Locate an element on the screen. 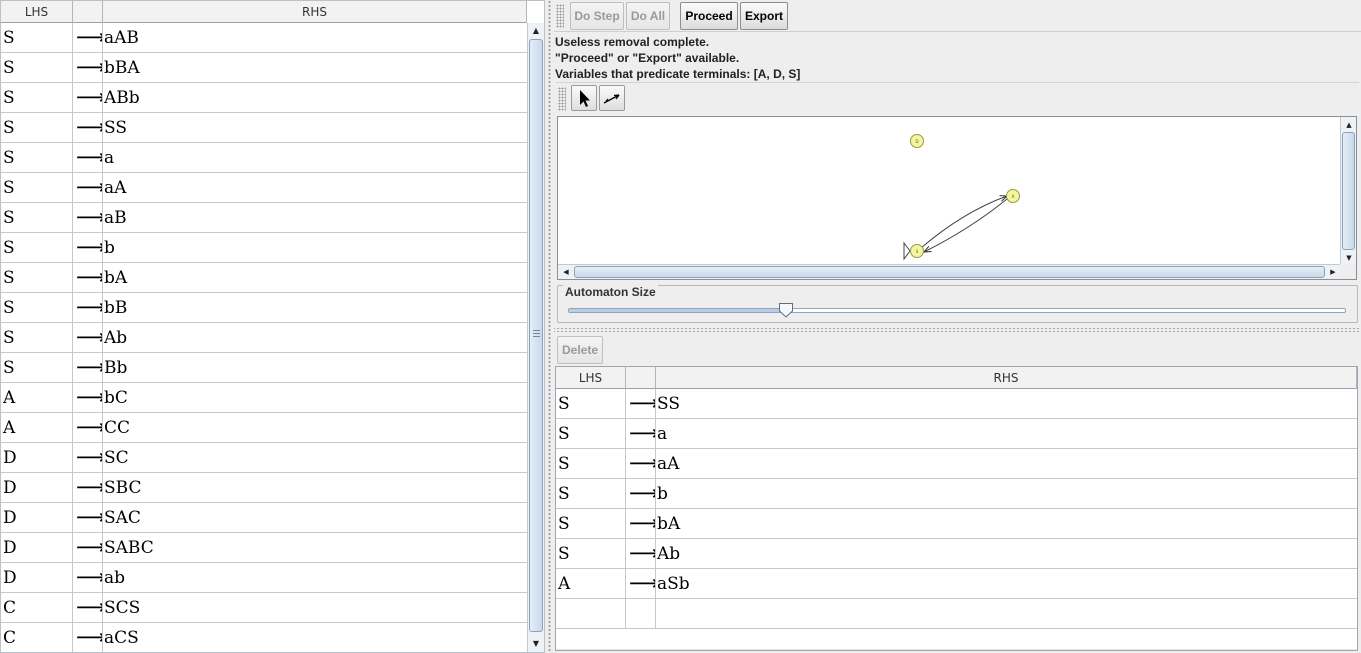  state-a: A is located at coordinates (1013, 196).